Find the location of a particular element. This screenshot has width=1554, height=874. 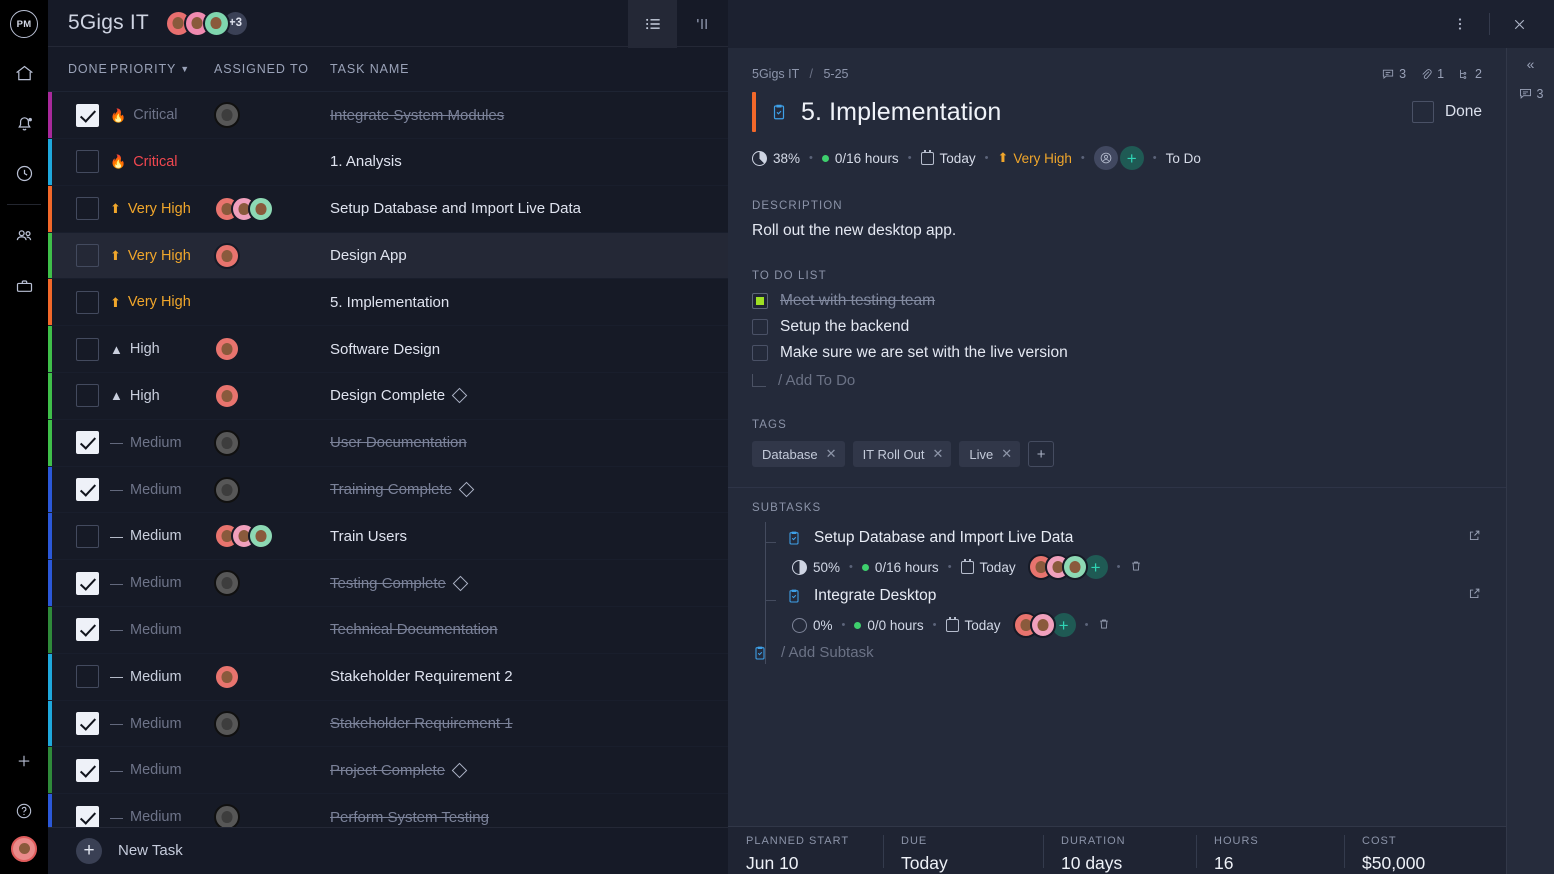

stat-planned-start: PLANNED START Jun 10 is located at coordinates (805, 850).